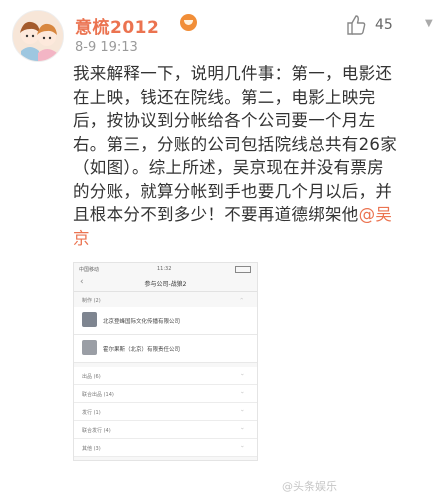  What do you see at coordinates (81, 238) in the screenshot?
I see `mention-link-continued: 京` at bounding box center [81, 238].